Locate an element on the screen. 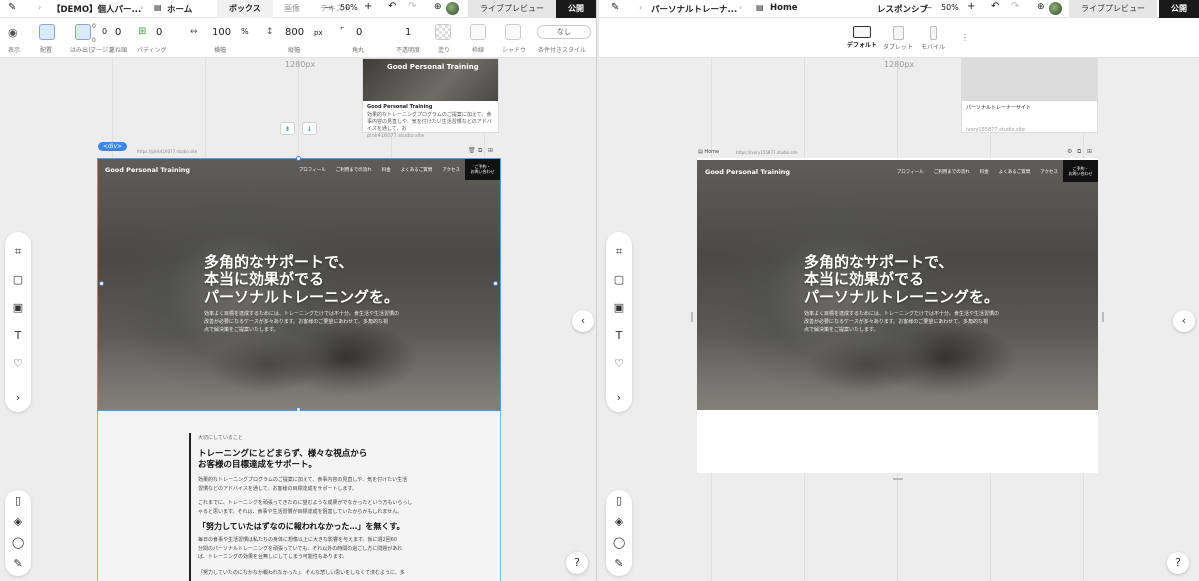  margin-bottom-value: 0 is located at coordinates (94, 40).